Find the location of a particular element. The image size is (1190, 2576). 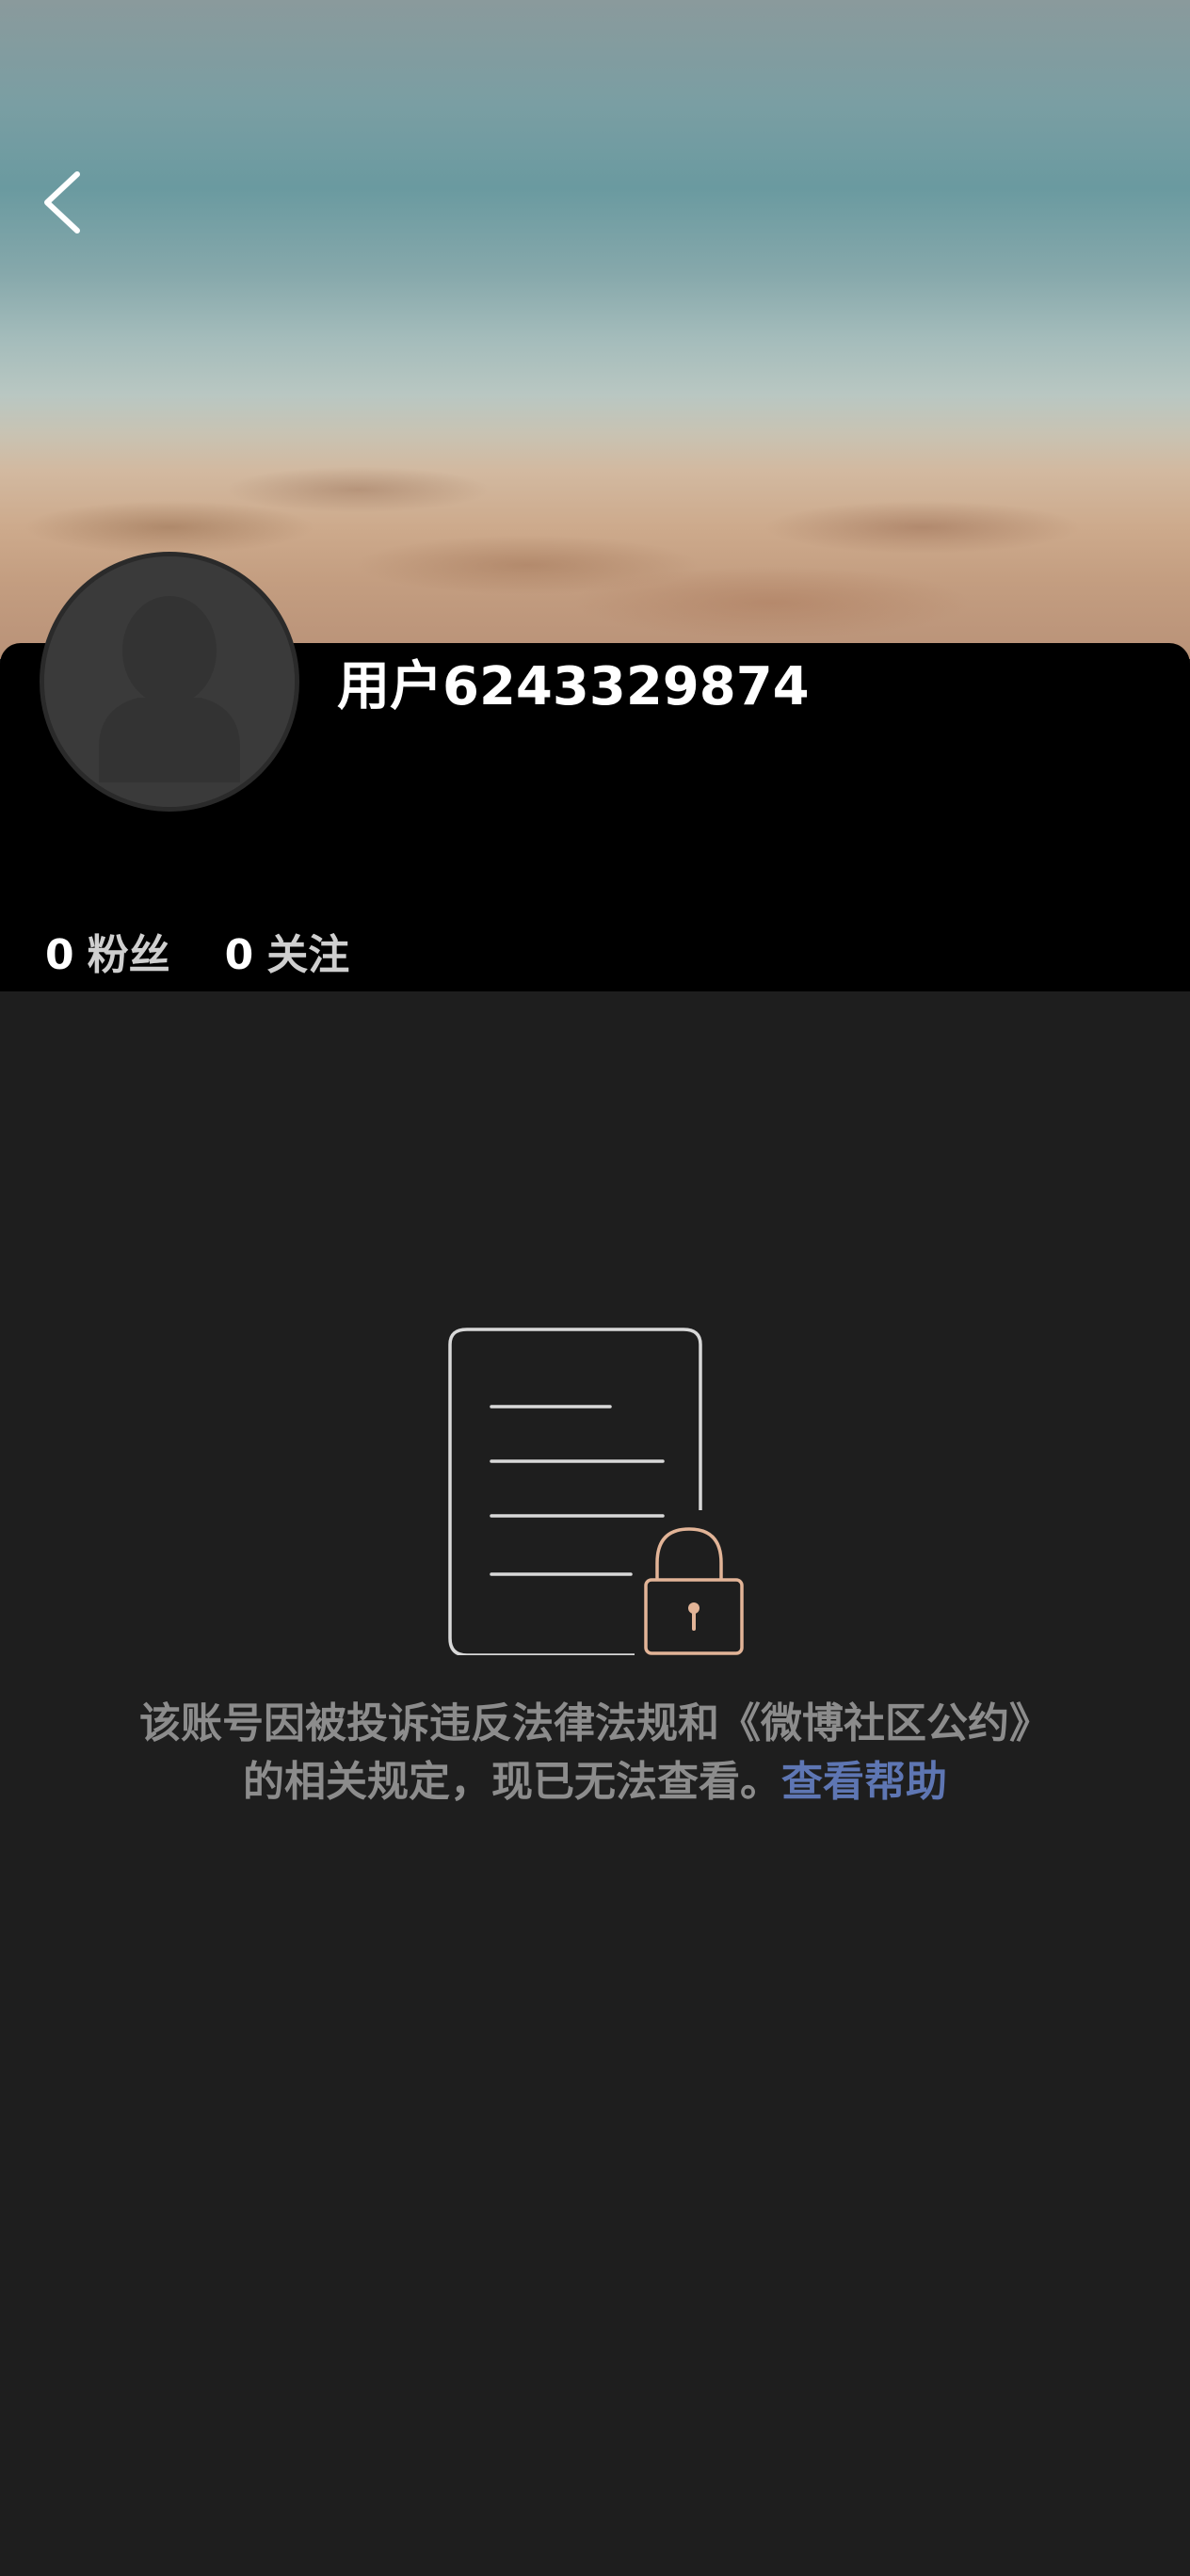

locked-document-icon is located at coordinates (596, 1491).